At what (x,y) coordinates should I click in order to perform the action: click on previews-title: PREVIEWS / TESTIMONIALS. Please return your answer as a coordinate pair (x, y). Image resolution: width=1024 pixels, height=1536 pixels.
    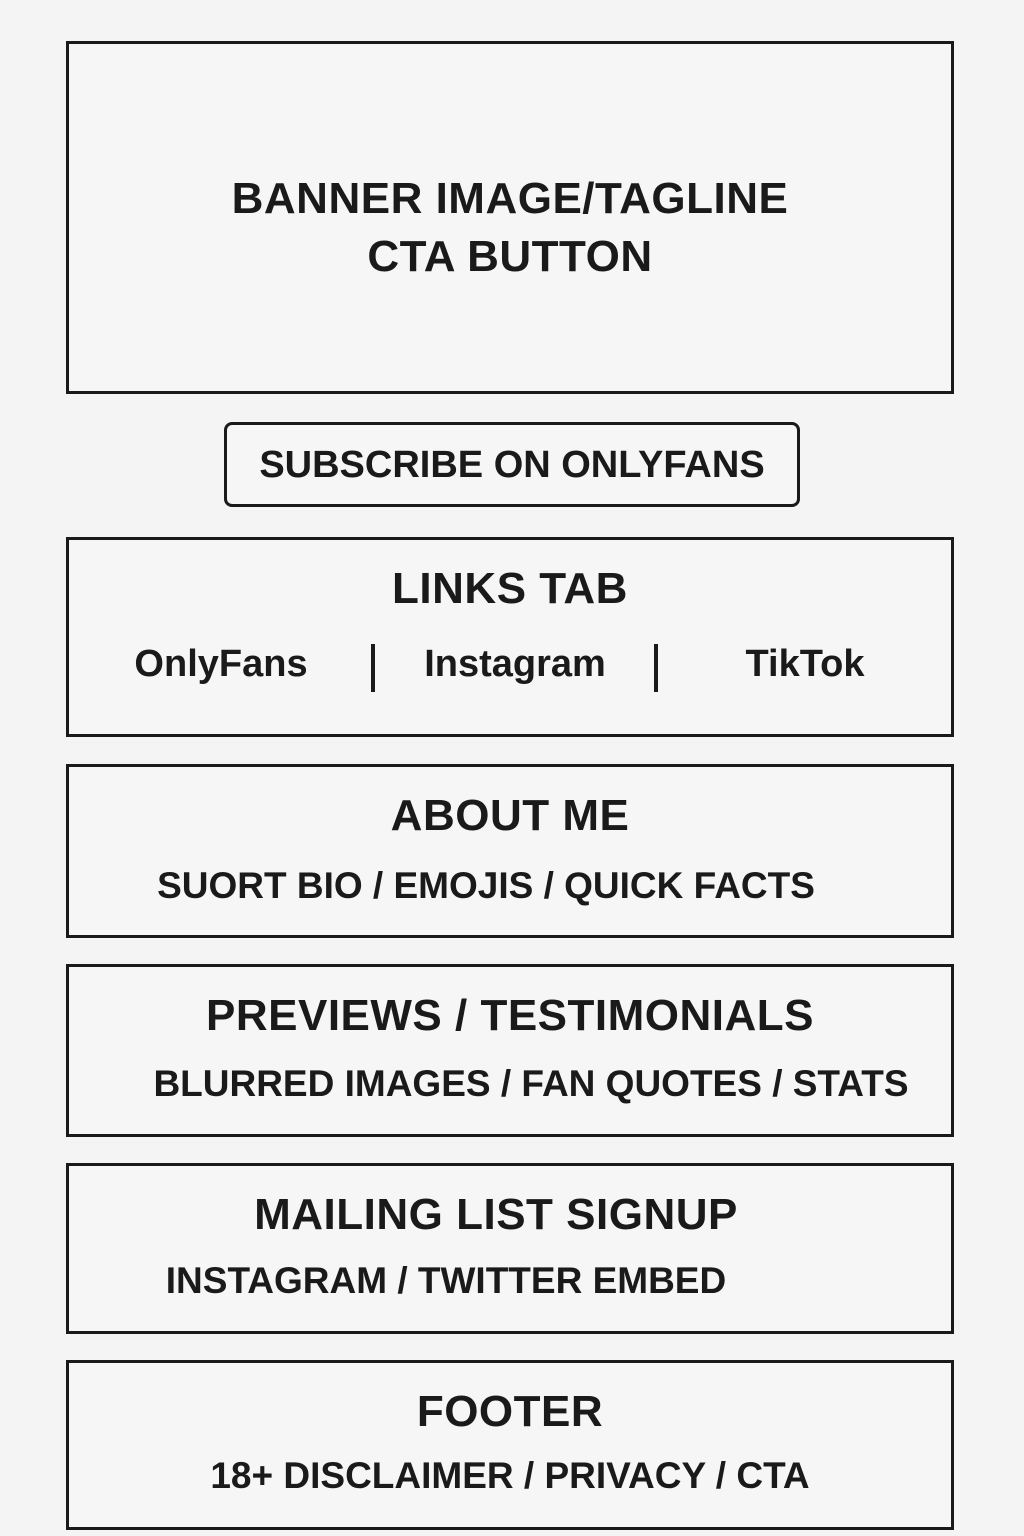
    Looking at the image, I should click on (510, 1015).